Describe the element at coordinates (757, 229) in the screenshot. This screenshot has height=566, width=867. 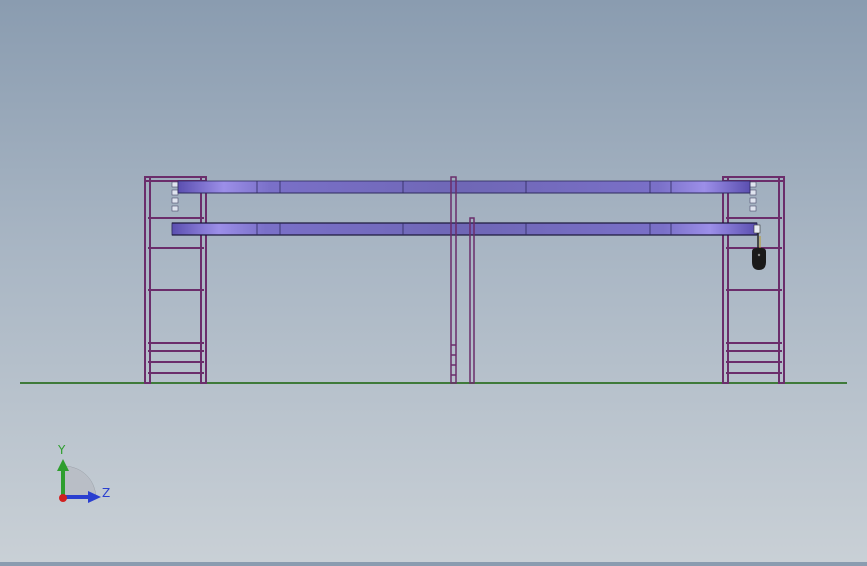
I see `hoist-trolley` at that location.